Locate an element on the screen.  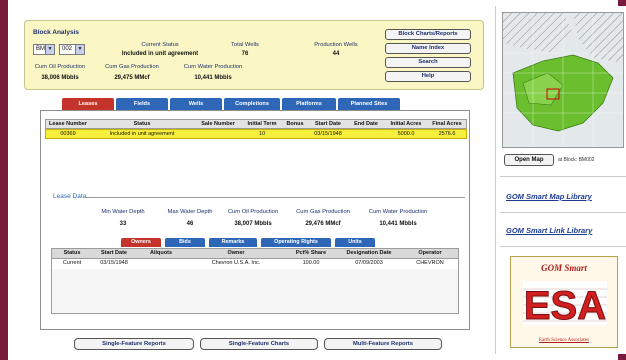
column-header: Designation Date is located at coordinates (369, 253).